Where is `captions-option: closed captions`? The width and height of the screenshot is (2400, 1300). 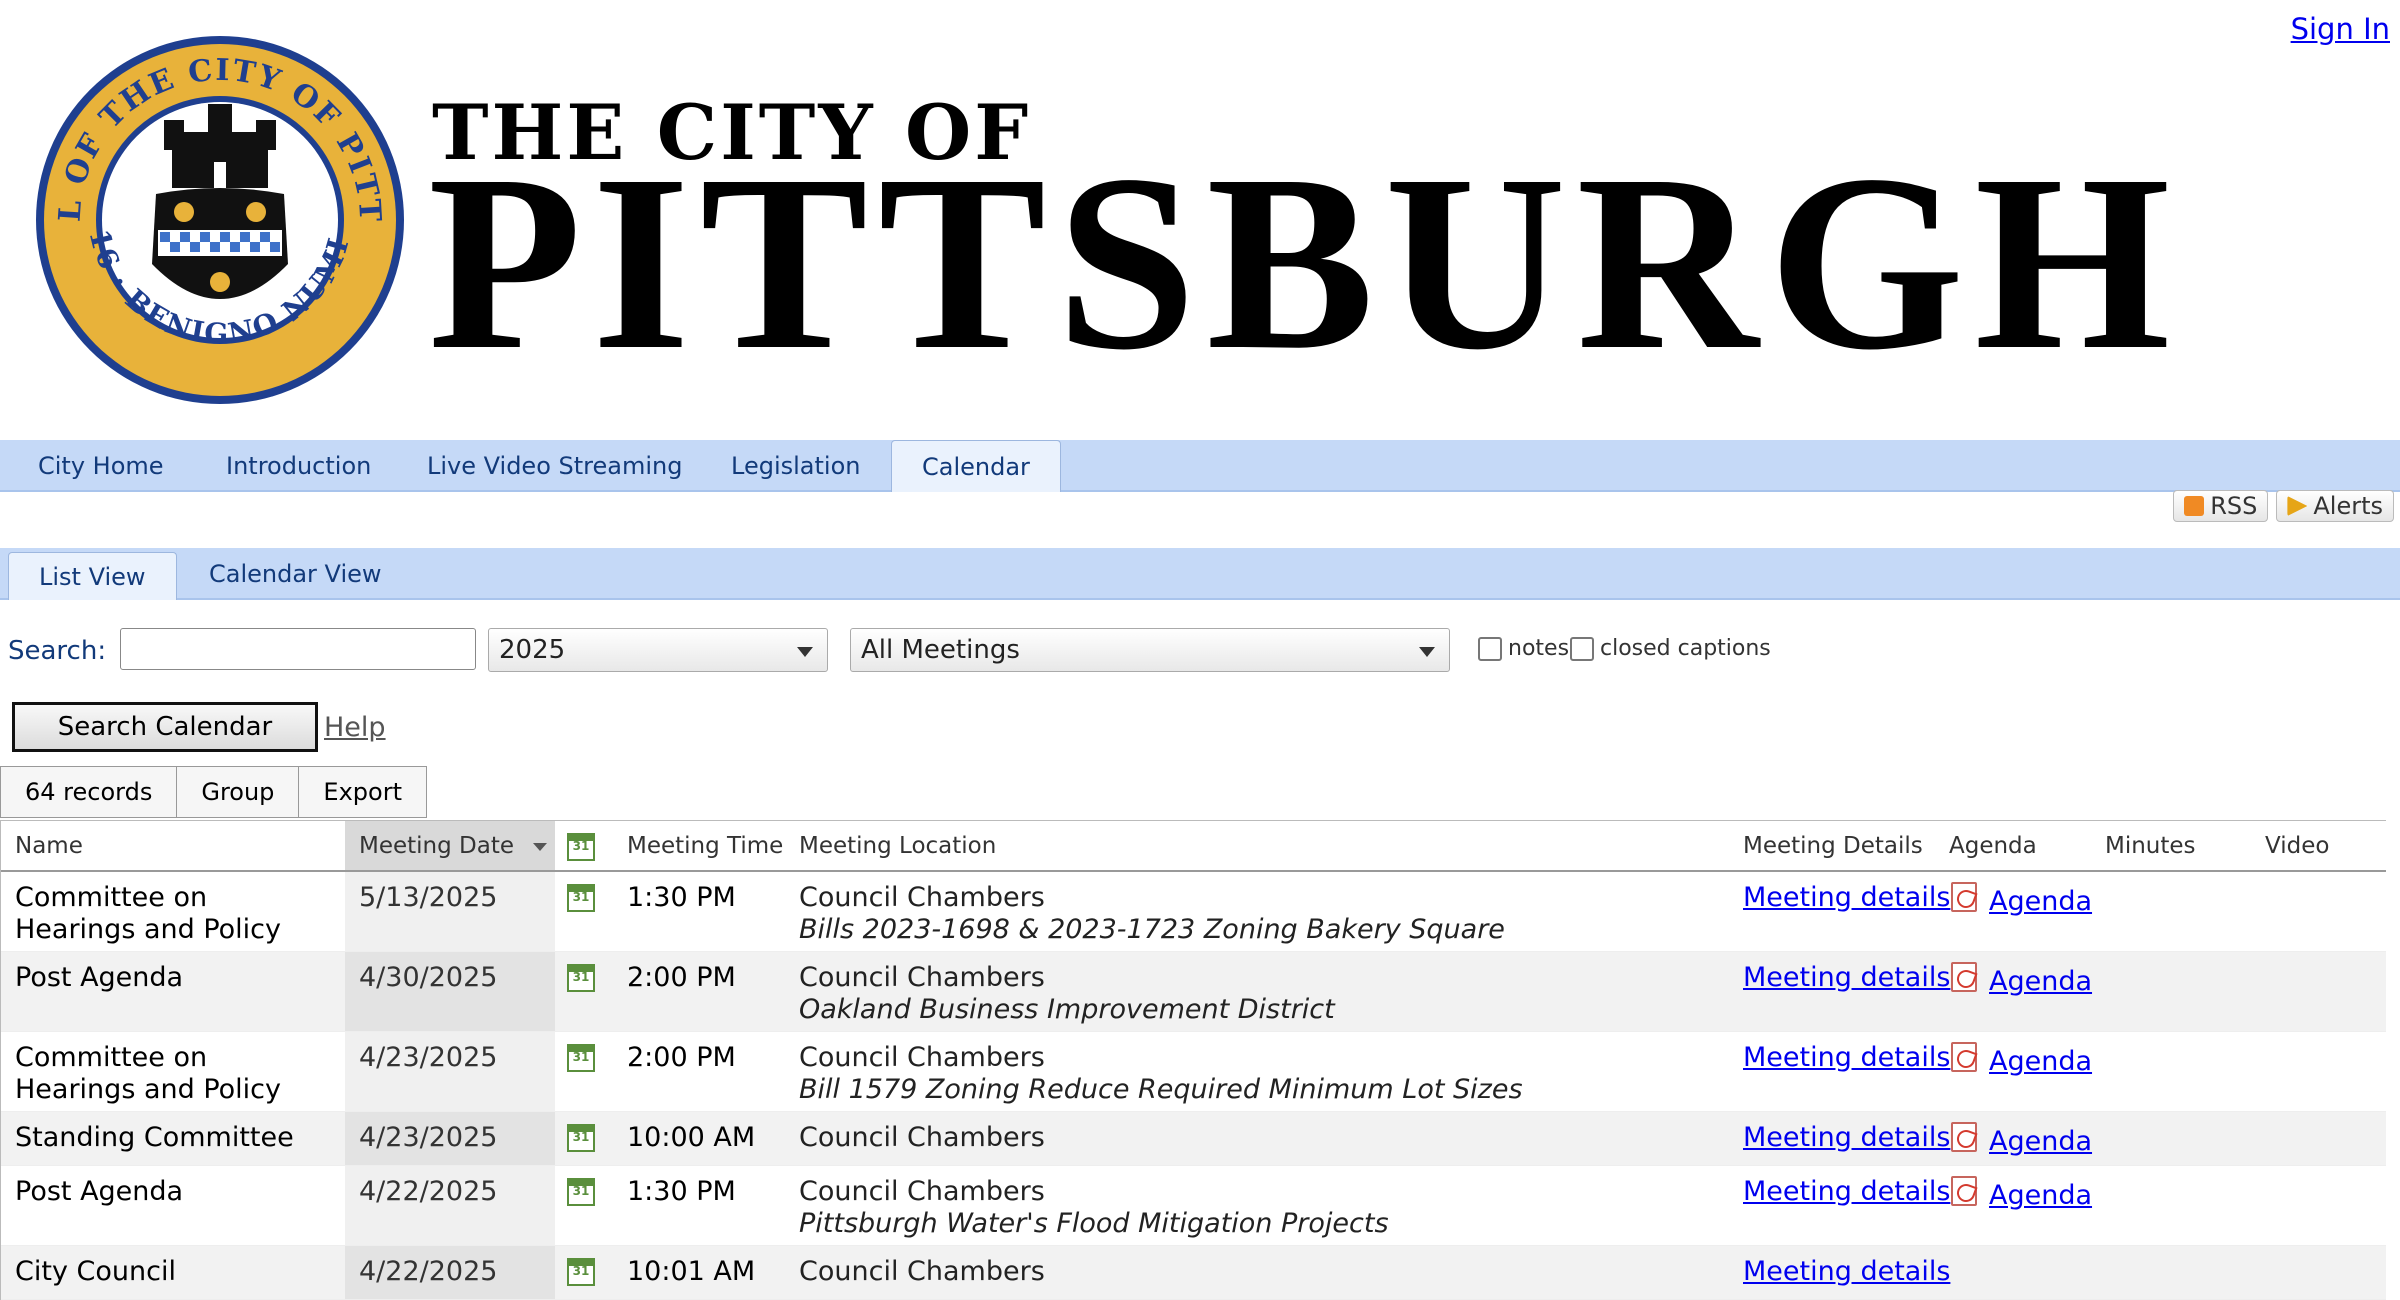
captions-option: closed captions is located at coordinates (1670, 648).